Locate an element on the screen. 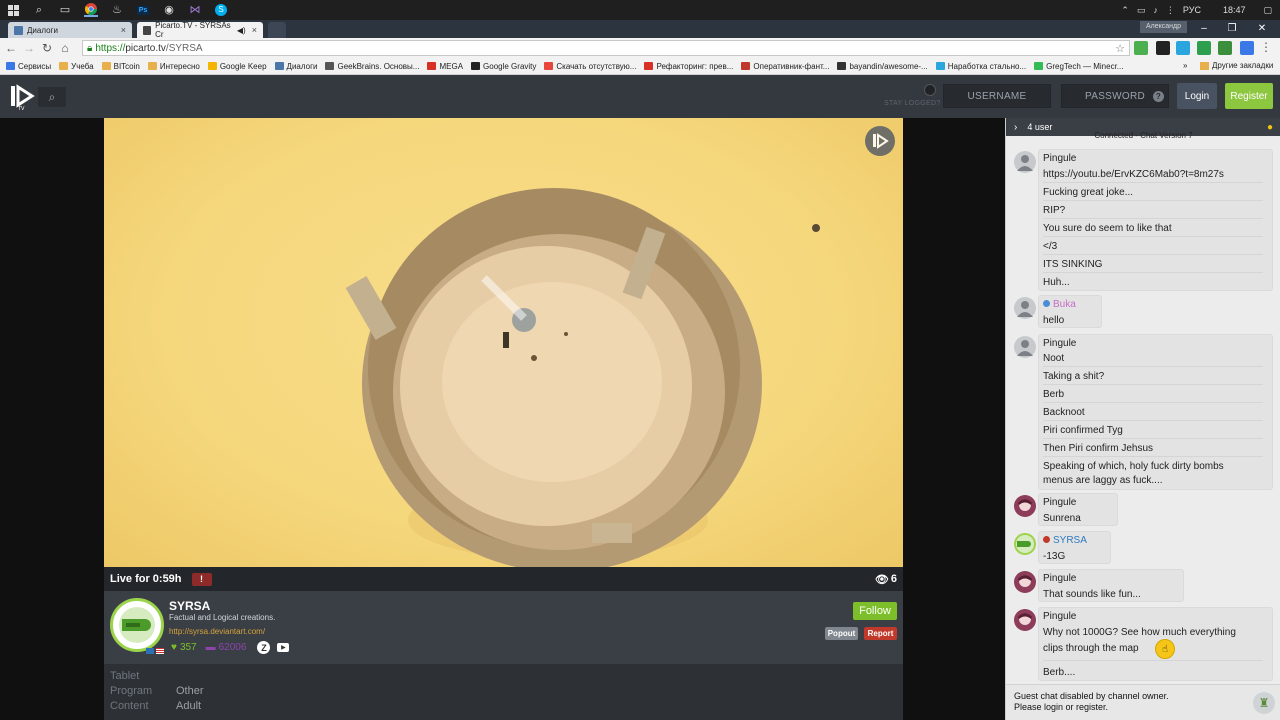  audio-playing-icon: ◀) is located at coordinates (241, 30).